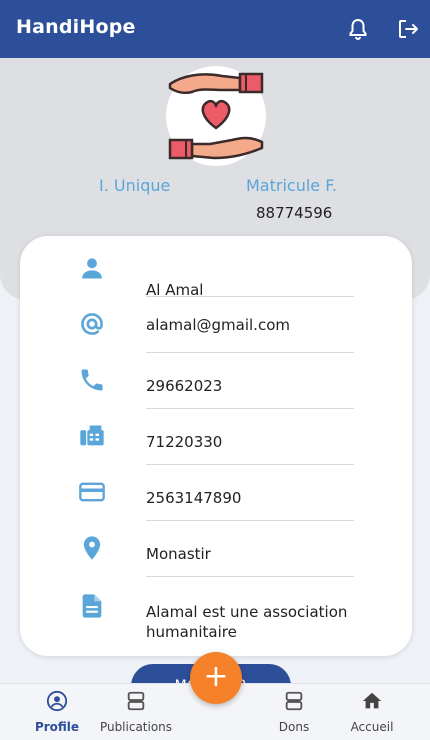 Image resolution: width=430 pixels, height=740 pixels. I want to click on add-fab-button: +, so click(216, 678).